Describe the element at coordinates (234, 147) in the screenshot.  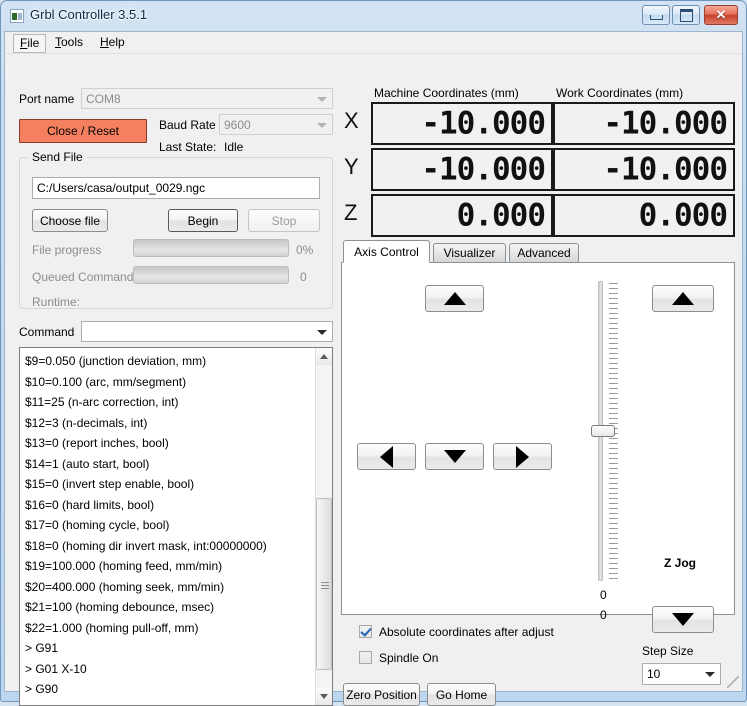
I see `last-state-value: Idle` at that location.